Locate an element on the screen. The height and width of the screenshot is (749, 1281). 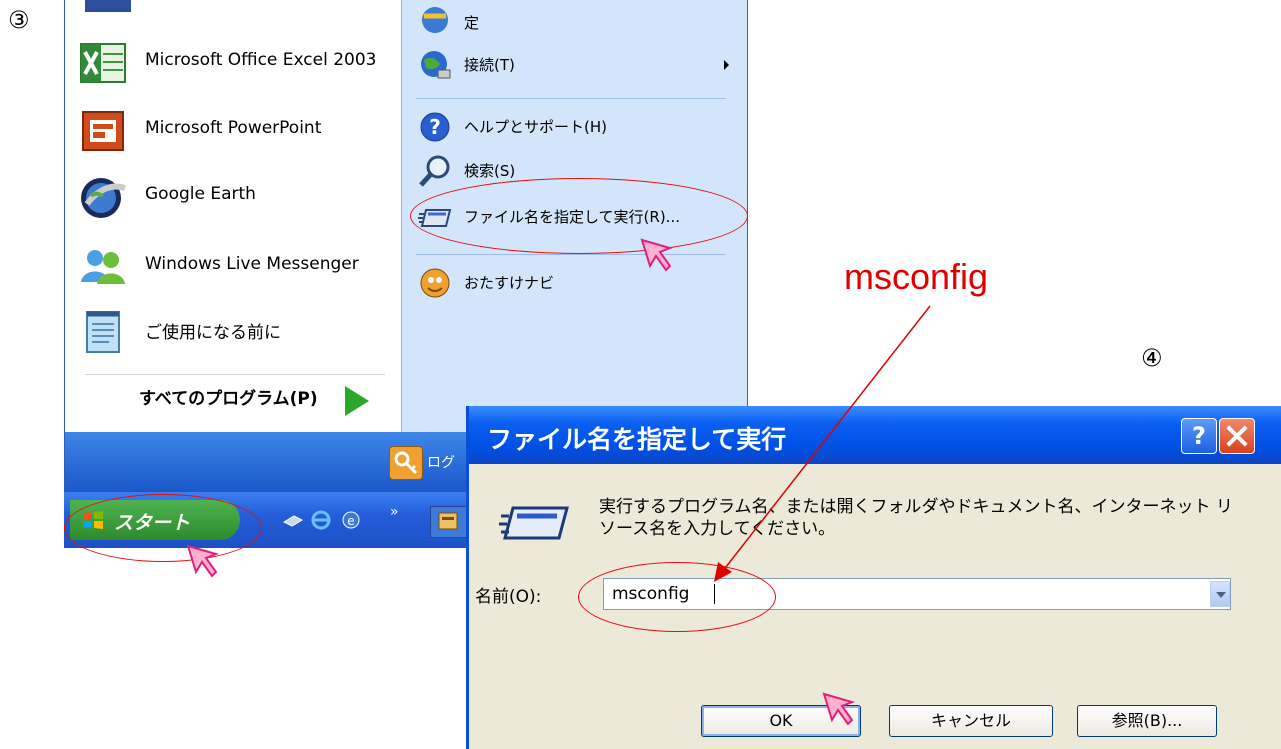
help-icon: ? is located at coordinates (435, 127).